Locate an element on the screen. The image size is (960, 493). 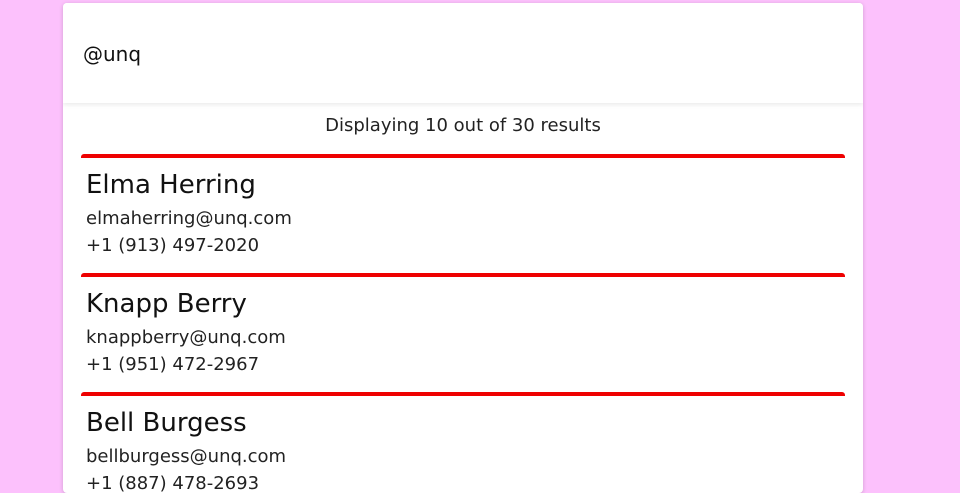
contact-name: Elma Herring is located at coordinates (171, 185).